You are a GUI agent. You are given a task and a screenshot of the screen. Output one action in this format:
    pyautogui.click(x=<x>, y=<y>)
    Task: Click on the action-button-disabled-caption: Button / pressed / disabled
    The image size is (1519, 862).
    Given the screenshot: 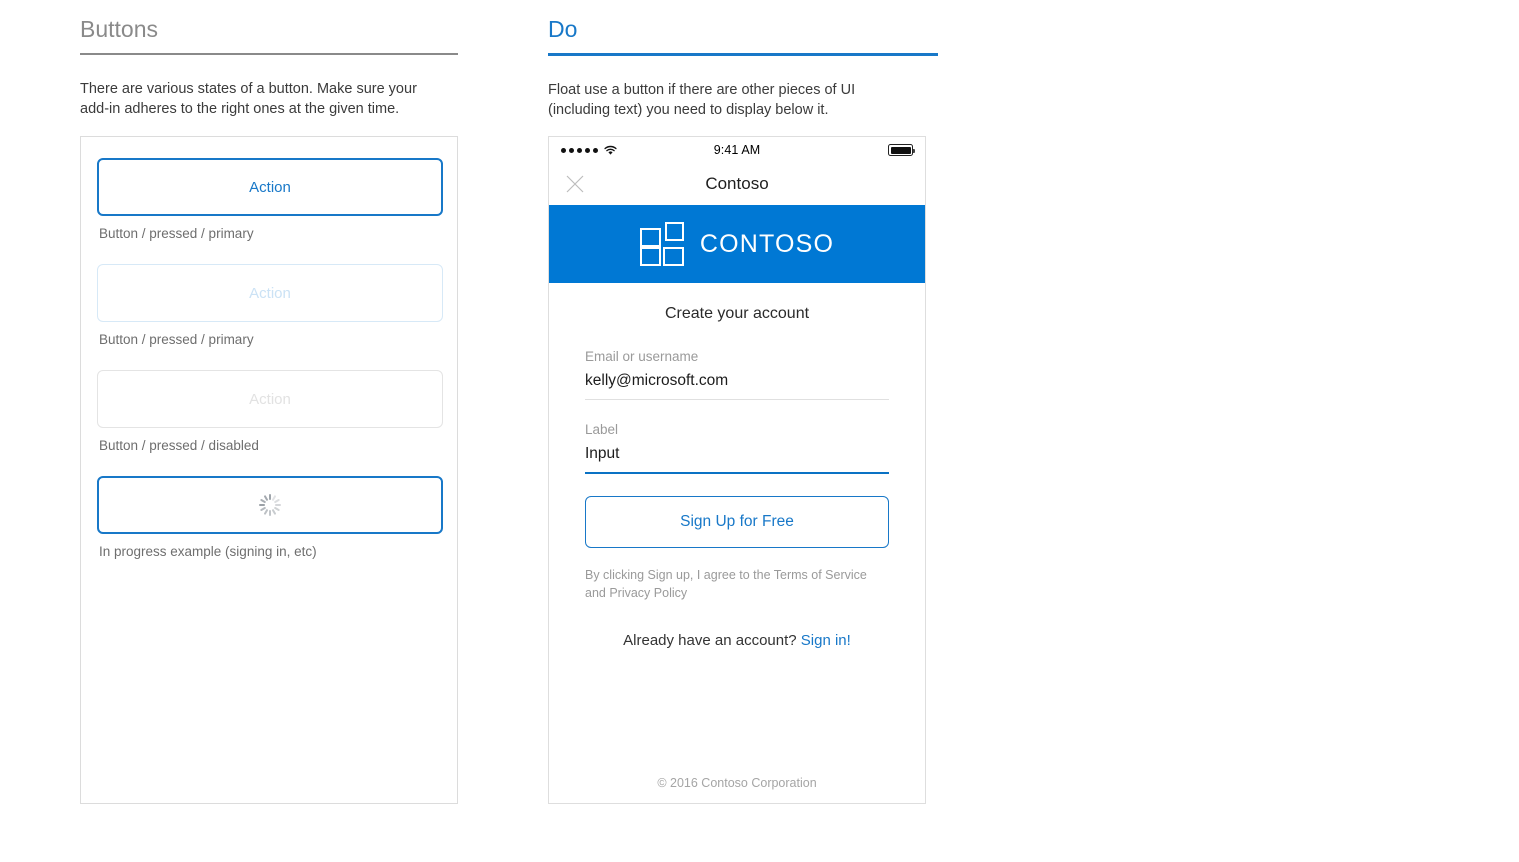 What is the action you would take?
    pyautogui.click(x=179, y=445)
    